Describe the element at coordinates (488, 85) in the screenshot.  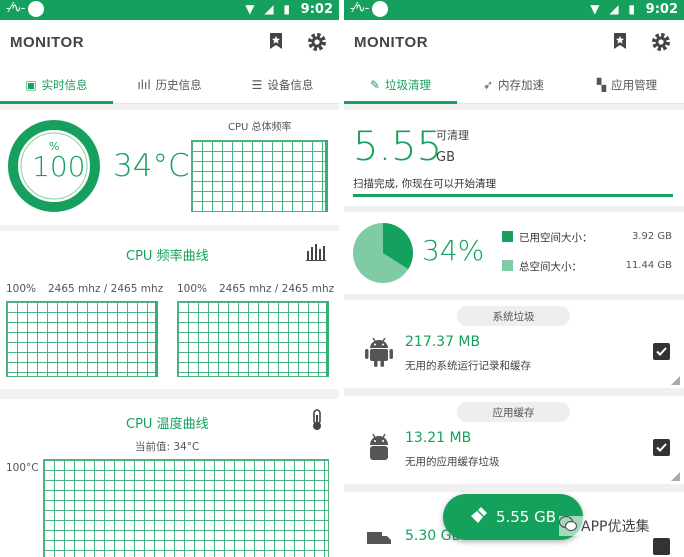
I see `rocket-icon: ➶` at that location.